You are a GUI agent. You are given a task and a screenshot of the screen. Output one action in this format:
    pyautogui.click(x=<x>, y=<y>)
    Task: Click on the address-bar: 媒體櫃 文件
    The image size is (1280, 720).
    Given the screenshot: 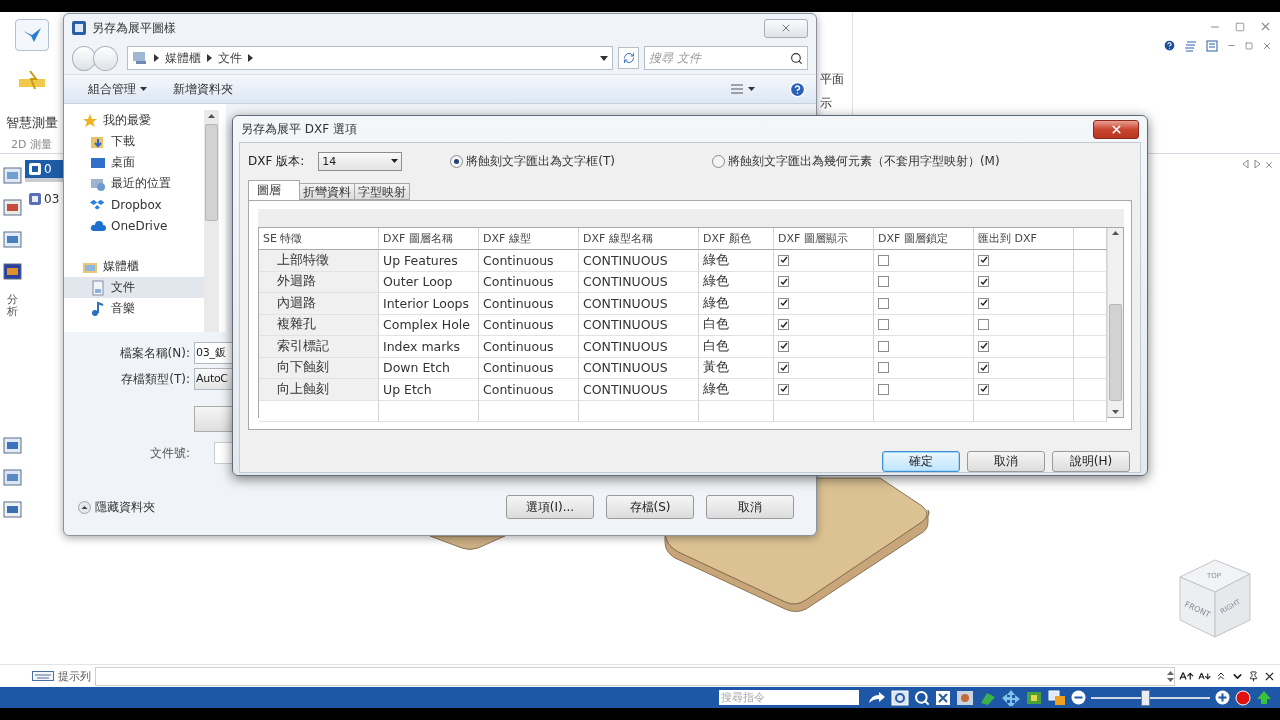 What is the action you would take?
    pyautogui.click(x=369, y=58)
    